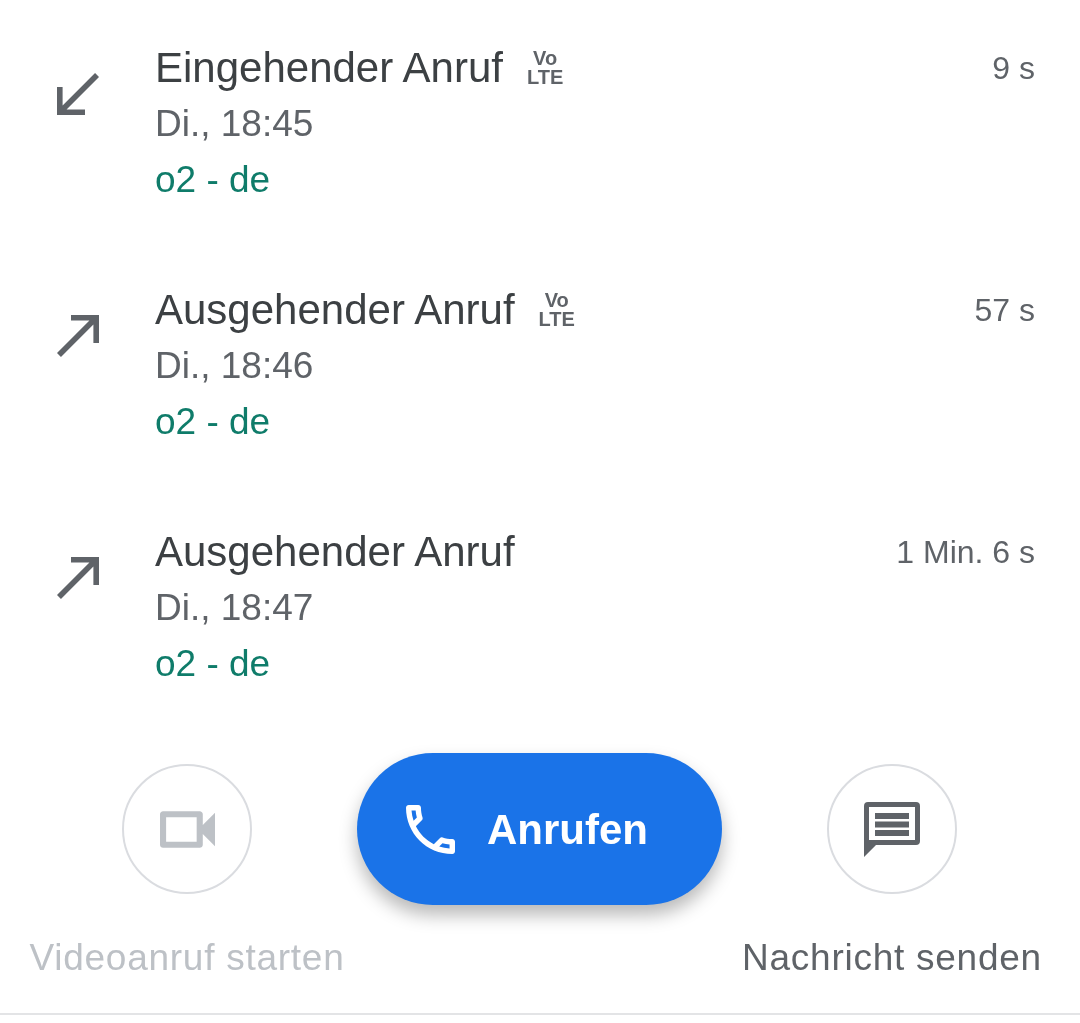 The height and width of the screenshot is (1023, 1080). I want to click on video-call-label: Videoanruf starten, so click(187, 958).